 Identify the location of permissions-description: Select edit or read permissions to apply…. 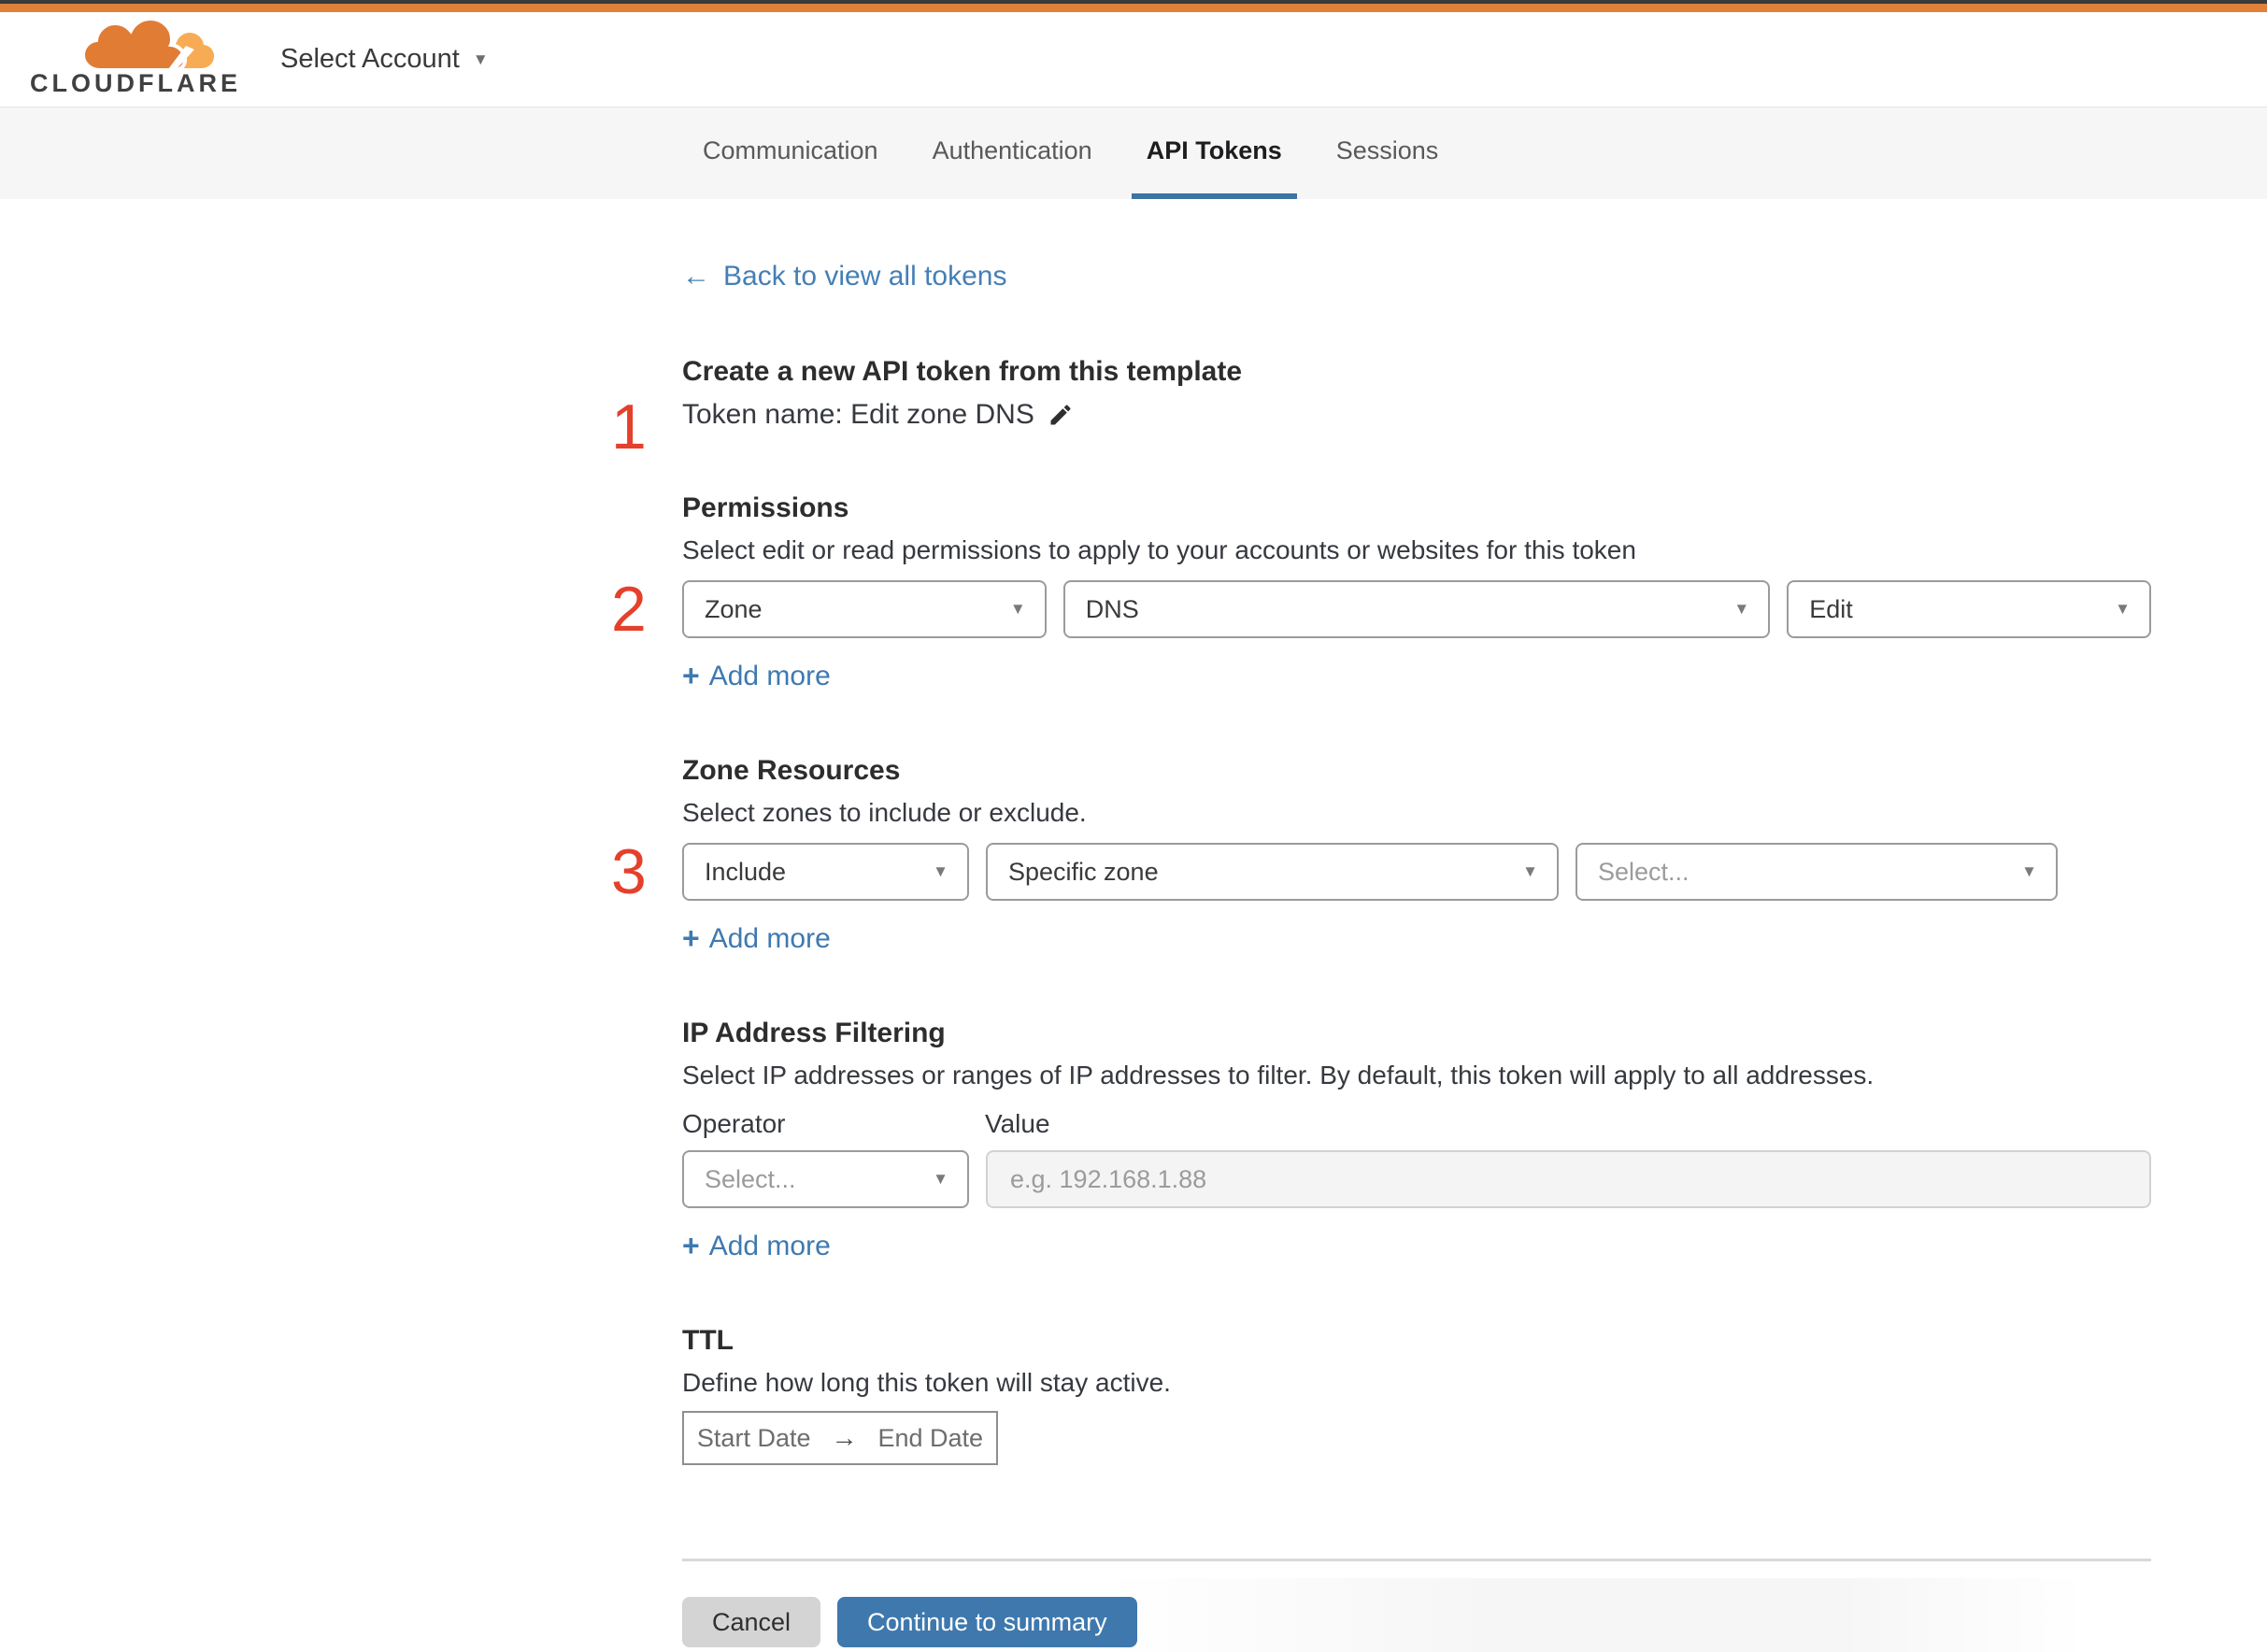
(1159, 550).